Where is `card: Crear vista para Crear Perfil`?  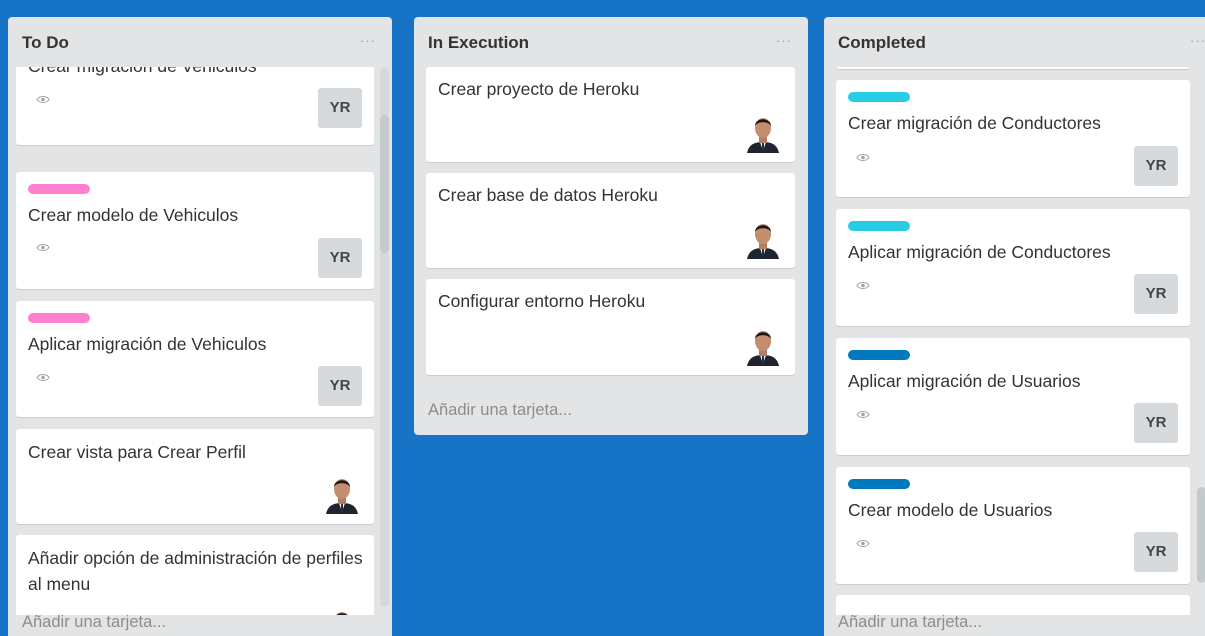
card: Crear vista para Crear Perfil is located at coordinates (195, 476).